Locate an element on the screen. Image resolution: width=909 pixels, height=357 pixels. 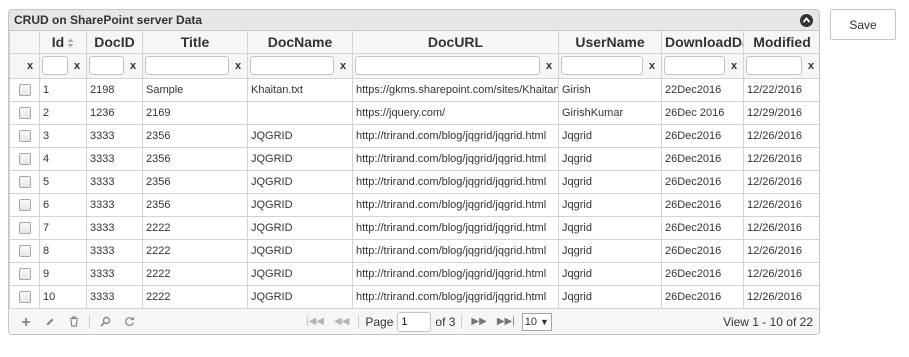
filter-input-docid is located at coordinates (106, 65).